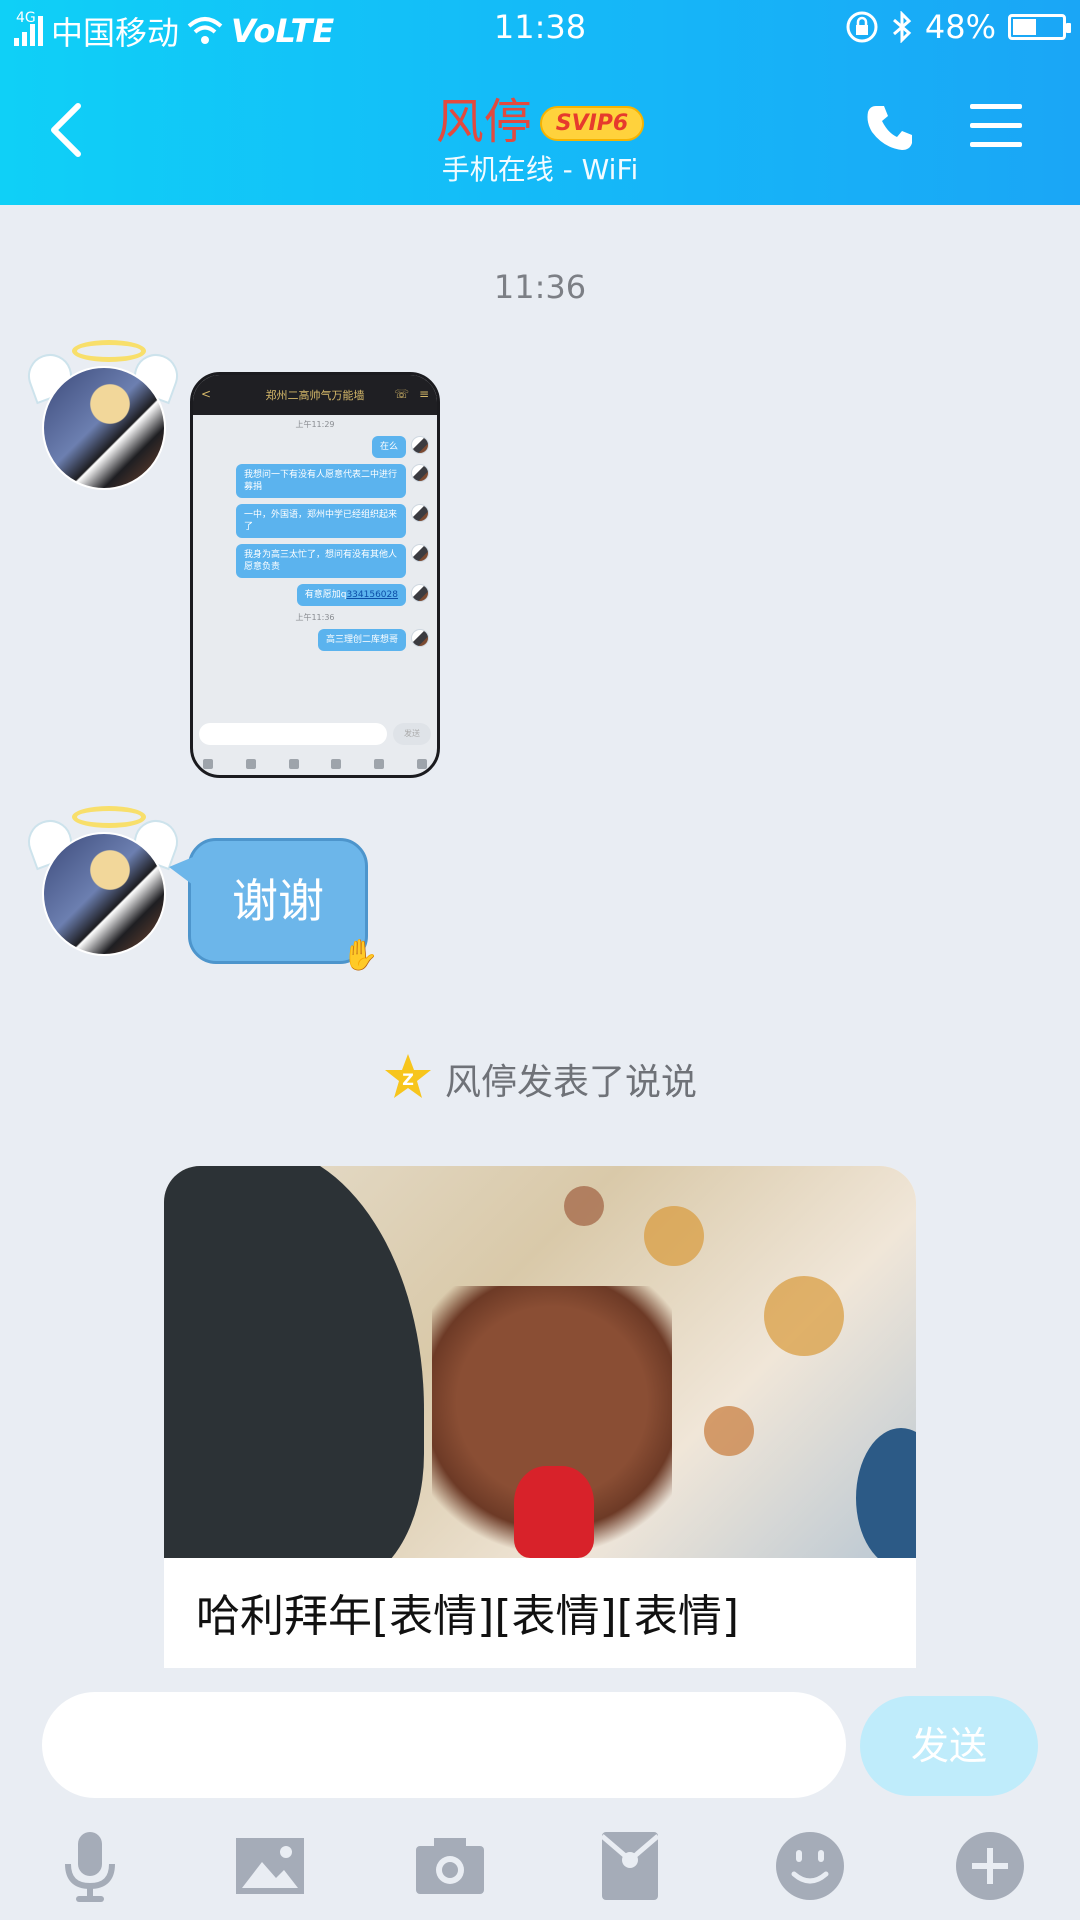  I want to click on screenshot-time: 上午11:29, so click(315, 424).